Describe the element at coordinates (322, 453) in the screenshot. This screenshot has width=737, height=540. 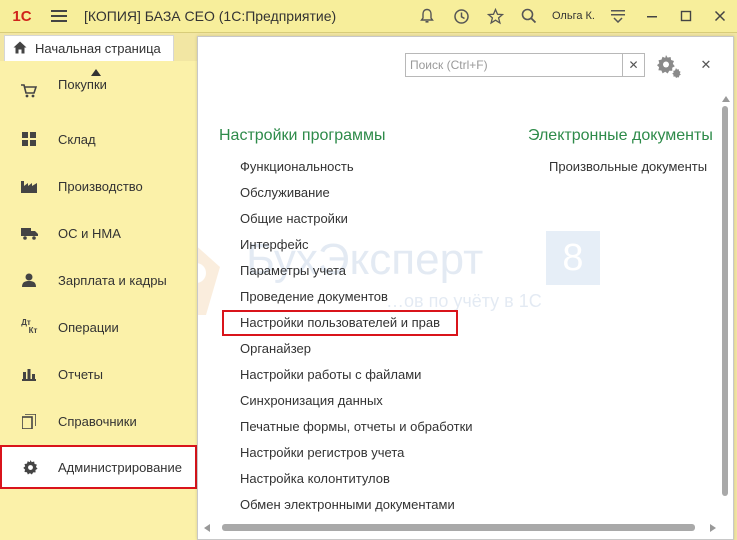
I see `link-register-settings: Настройки регистров учета` at that location.